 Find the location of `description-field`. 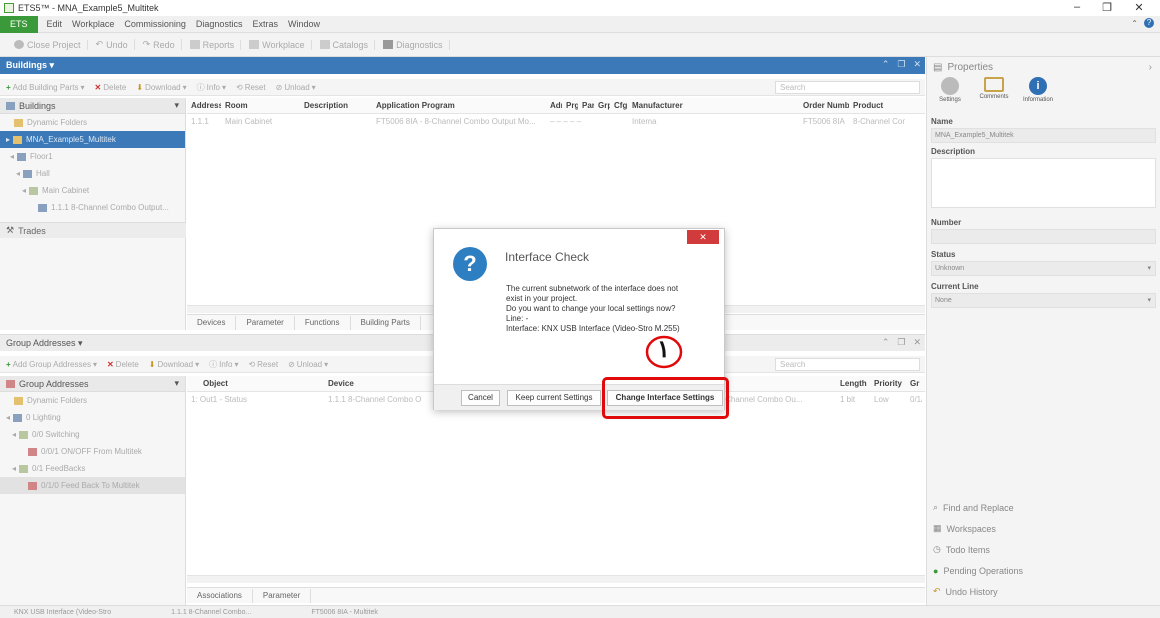

description-field is located at coordinates (1043, 183).